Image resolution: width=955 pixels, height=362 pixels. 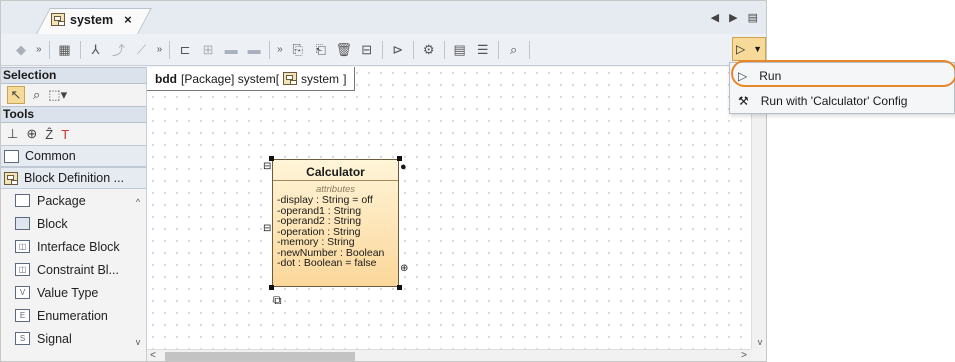 I want to click on palette-item-signal: S Signal, so click(x=73, y=338).